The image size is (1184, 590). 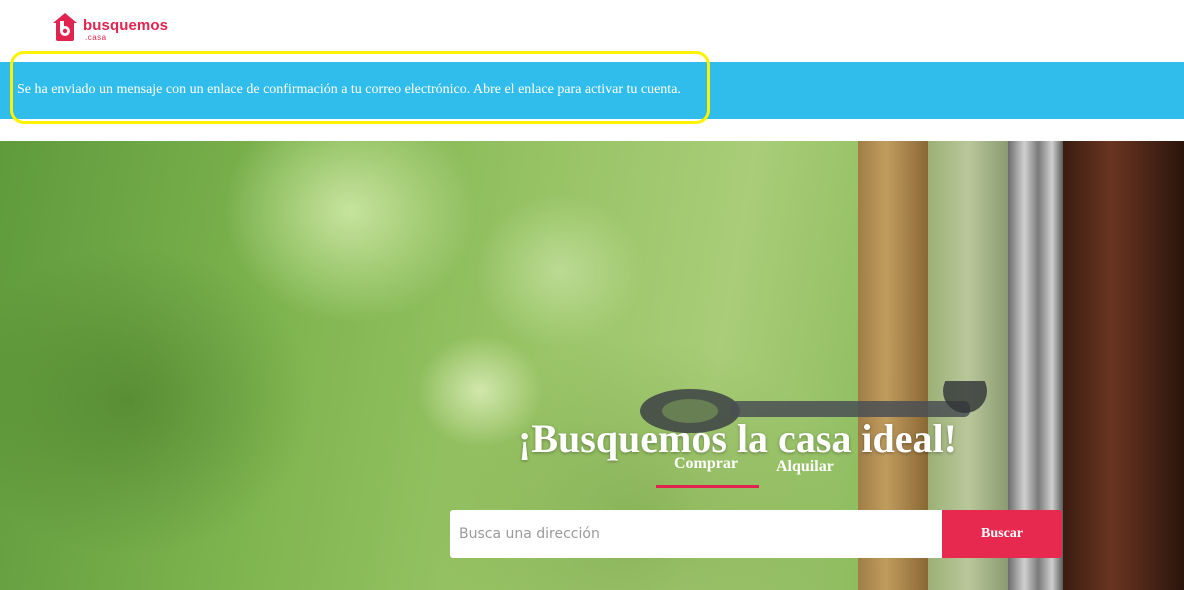 What do you see at coordinates (96, 37) in the screenshot?
I see `logo-suffix: .casa` at bounding box center [96, 37].